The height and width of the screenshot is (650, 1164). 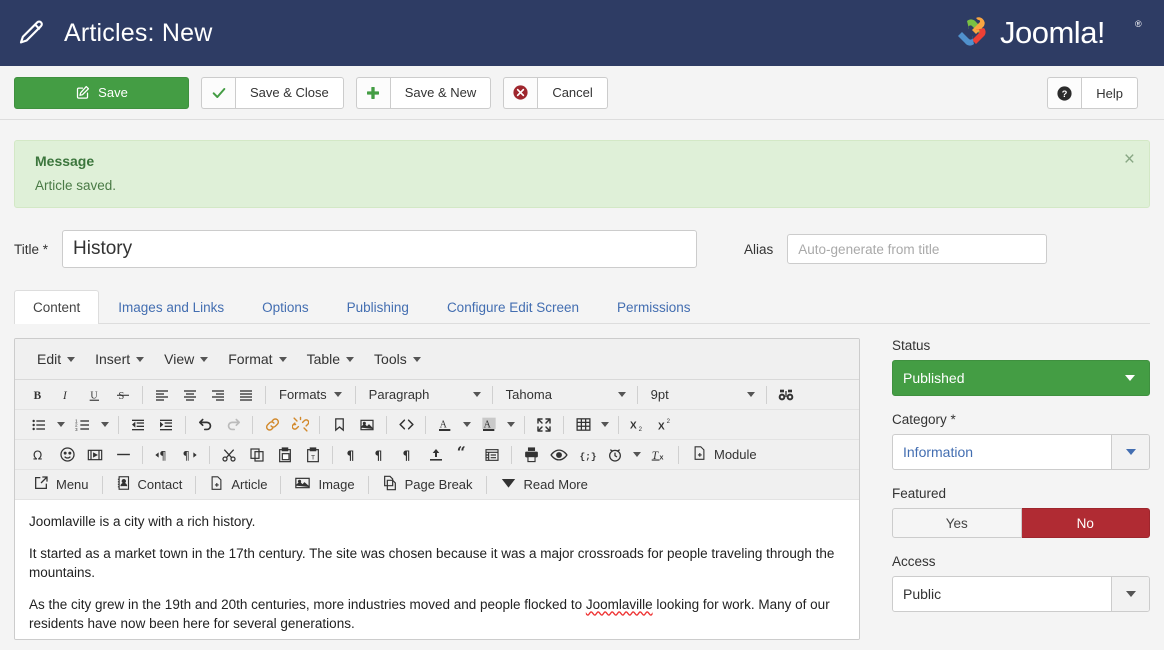 I want to click on save-close-button: Save & Close, so click(x=272, y=92).